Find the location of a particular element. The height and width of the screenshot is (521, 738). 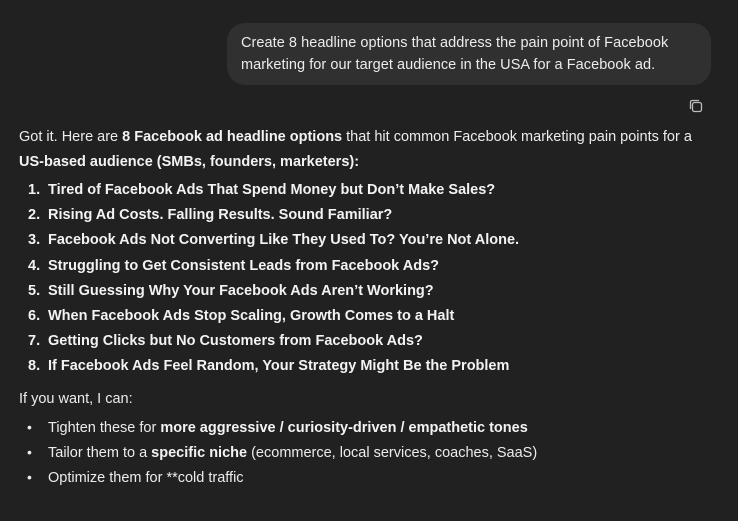

option-text: Optimize them for **cold traffic is located at coordinates (146, 477).